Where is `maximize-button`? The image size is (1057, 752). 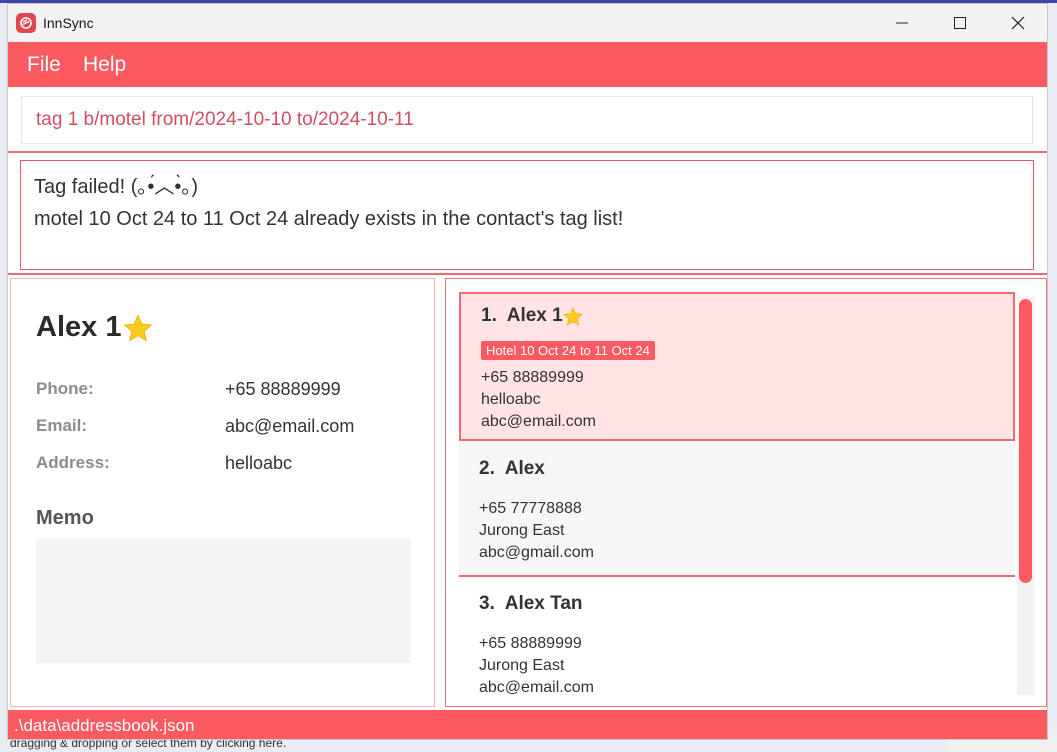 maximize-button is located at coordinates (960, 23).